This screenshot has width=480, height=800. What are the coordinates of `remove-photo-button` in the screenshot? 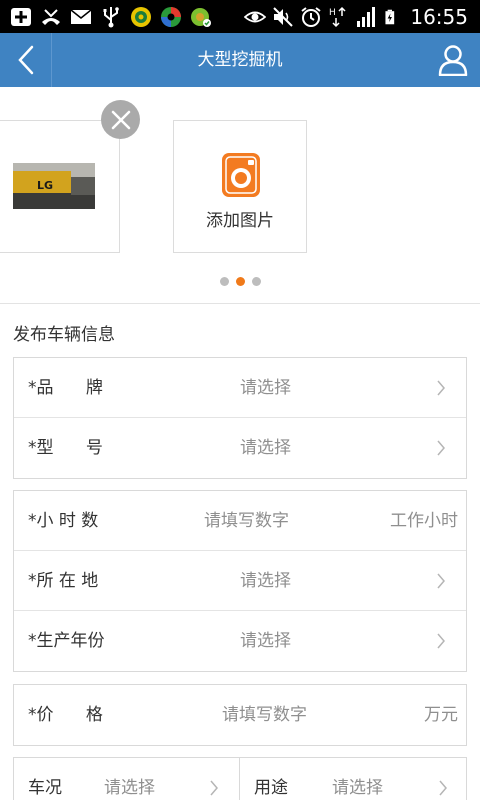 It's located at (120, 119).